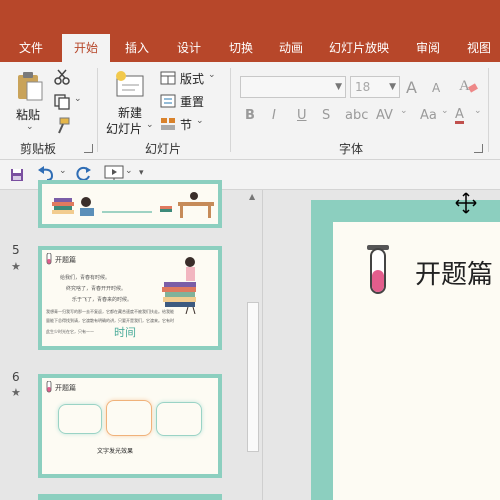 The width and height of the screenshot is (500, 500). I want to click on title-bar: 文件 开始 插入 设计 切换 动画 幻灯片放映 审阅 视图, so click(250, 31).